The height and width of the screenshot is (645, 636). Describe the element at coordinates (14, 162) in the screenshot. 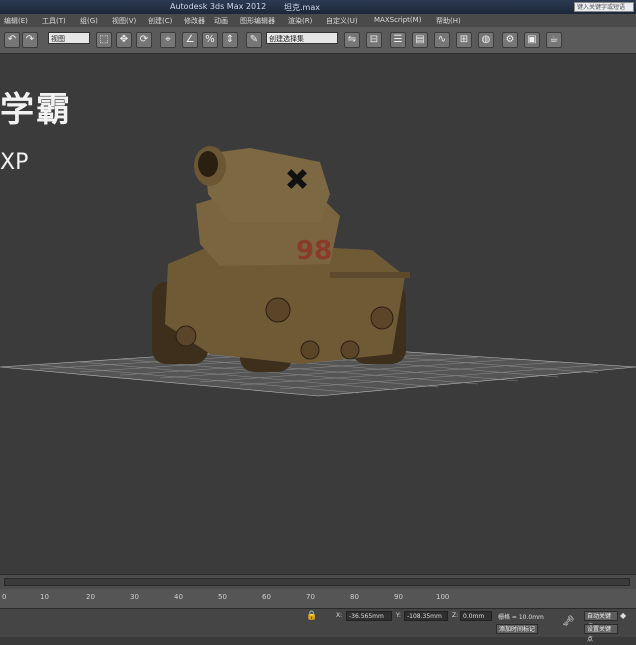

I see `watermark-subtitle: XP` at that location.